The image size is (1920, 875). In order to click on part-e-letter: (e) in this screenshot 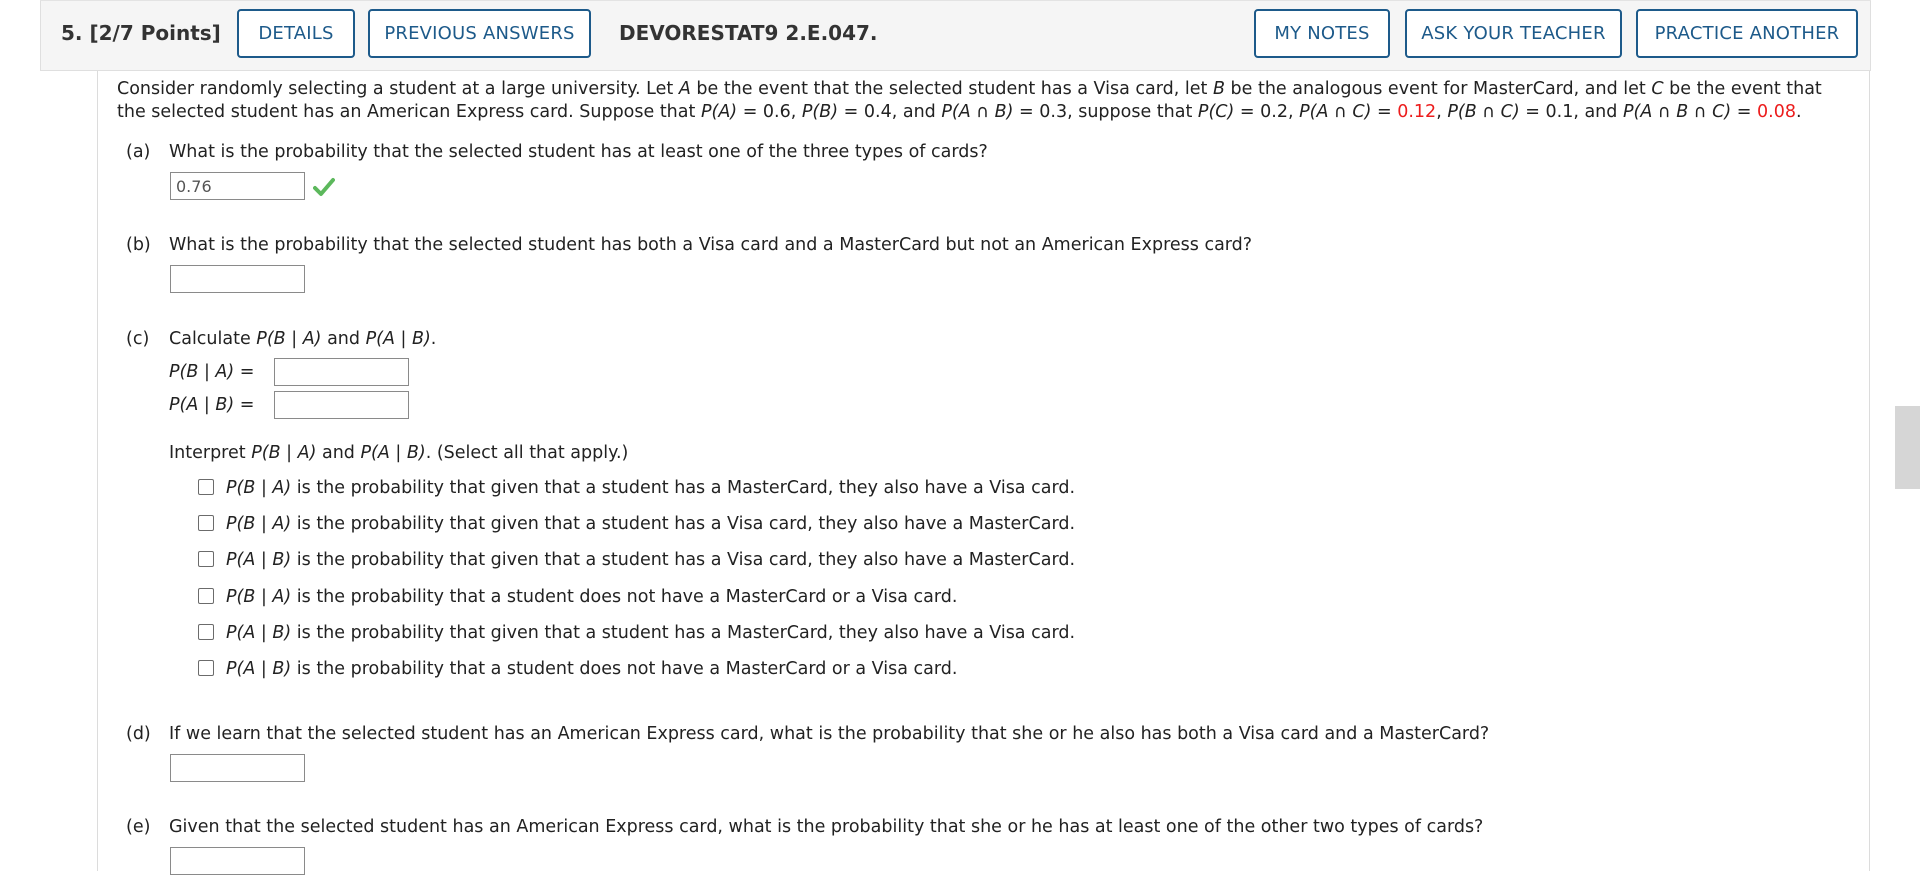, I will do `click(138, 827)`.